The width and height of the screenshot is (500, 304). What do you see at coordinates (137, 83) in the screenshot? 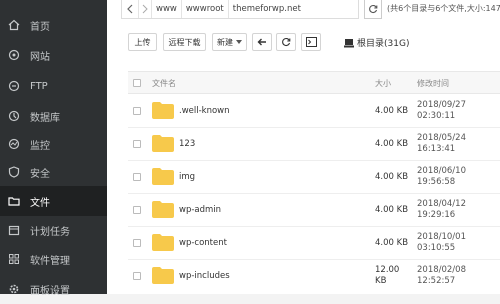
I see `select-all-checkbox` at bounding box center [137, 83].